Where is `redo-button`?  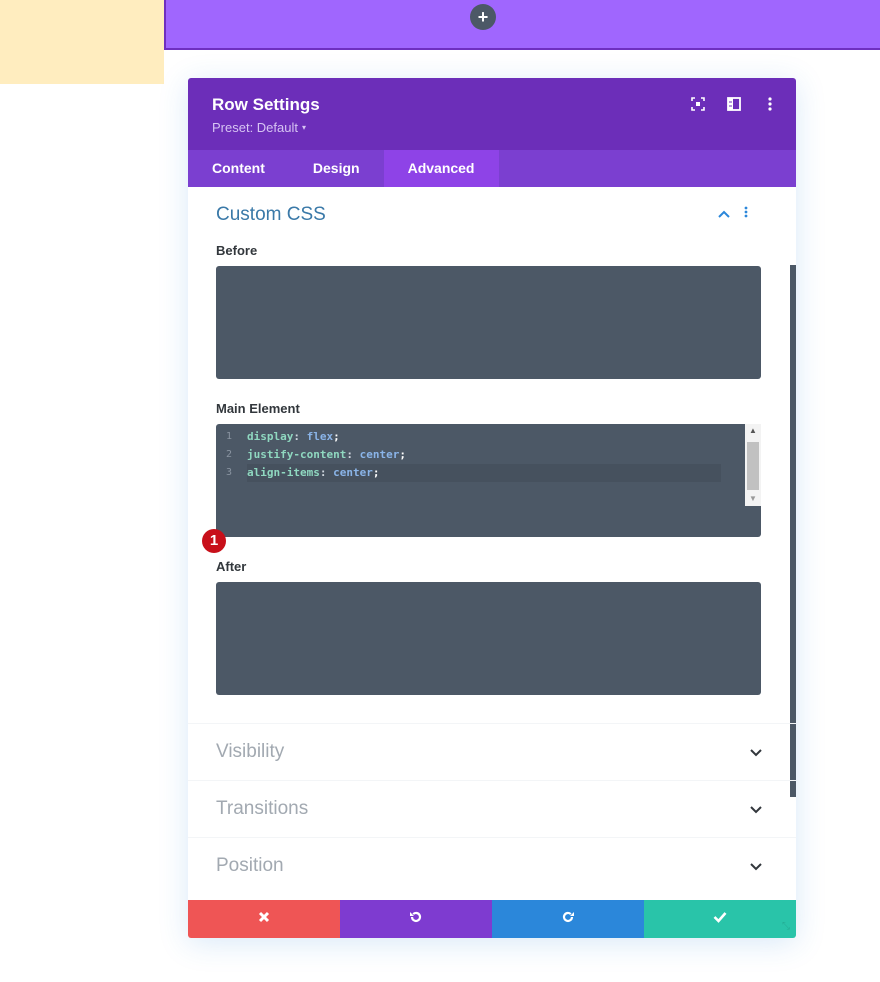 redo-button is located at coordinates (568, 919).